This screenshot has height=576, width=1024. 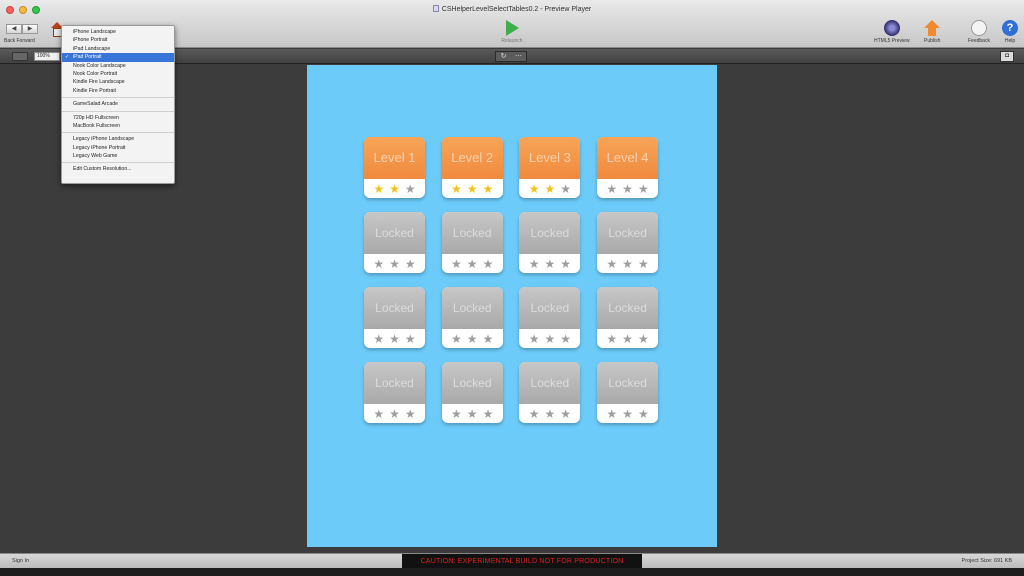 I want to click on menu-item-ipad-landscape: iPad Landscape, so click(x=118, y=49).